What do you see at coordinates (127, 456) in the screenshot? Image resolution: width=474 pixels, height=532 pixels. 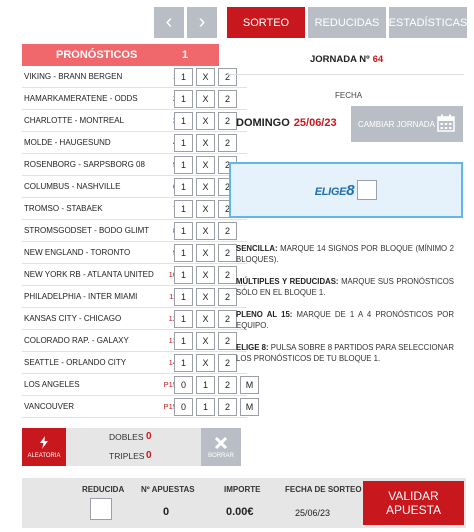 I see `triples-label: TRIPLES` at bounding box center [127, 456].